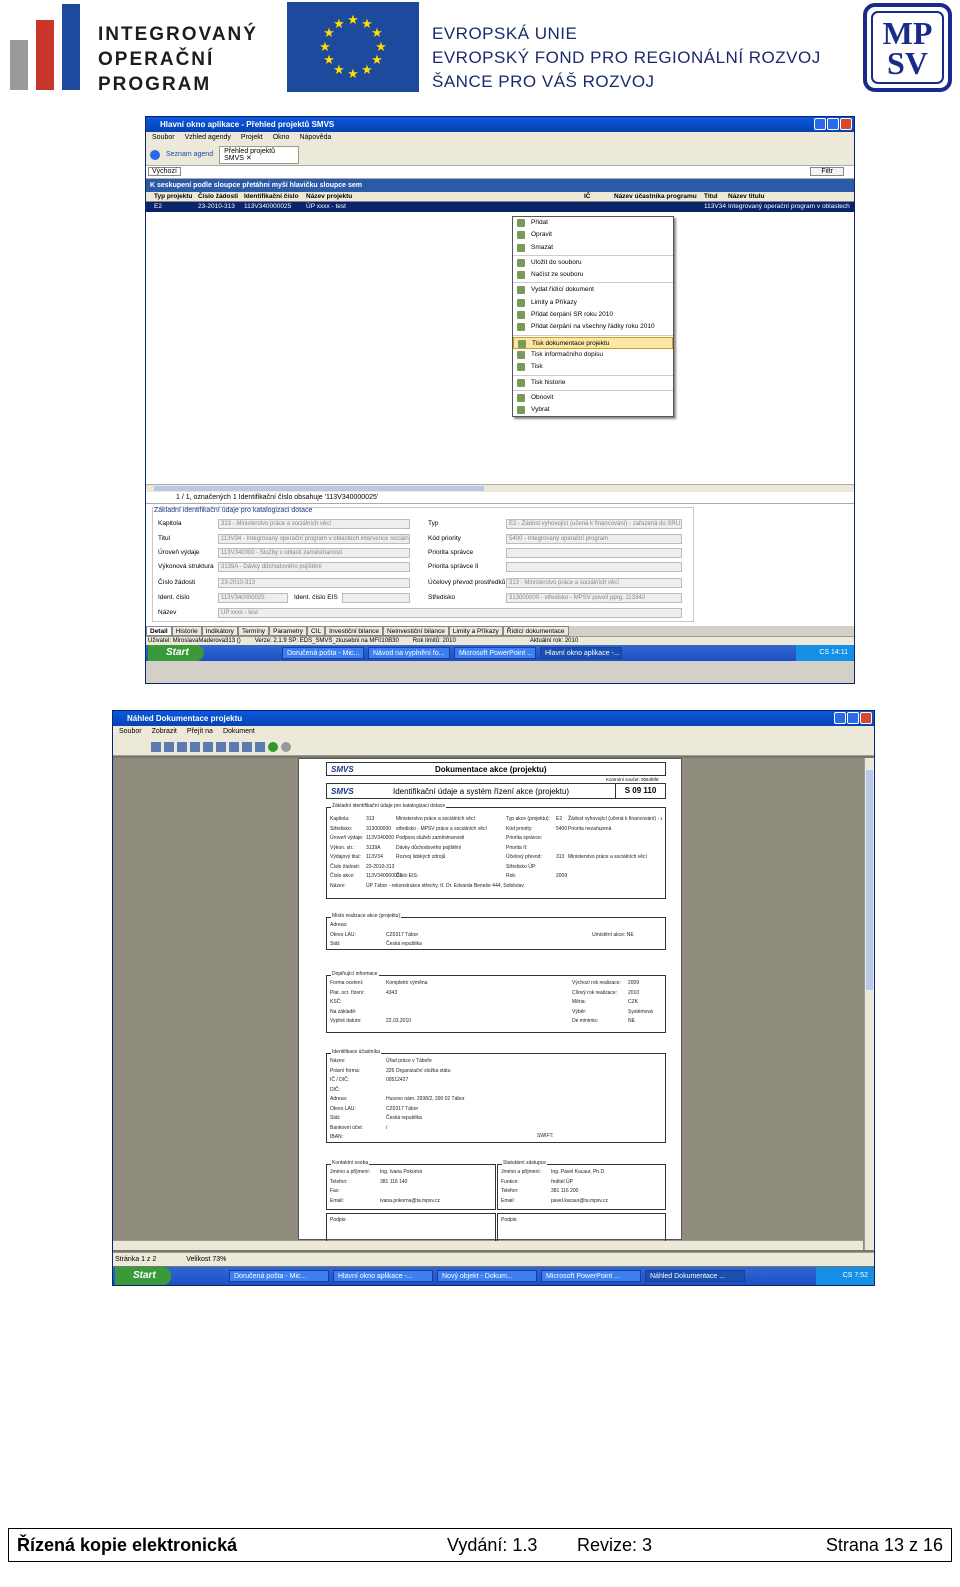 The width and height of the screenshot is (960, 1587). Describe the element at coordinates (221, 196) in the screenshot. I see `col-cislo-zadosti: Číslo žádosti` at that location.